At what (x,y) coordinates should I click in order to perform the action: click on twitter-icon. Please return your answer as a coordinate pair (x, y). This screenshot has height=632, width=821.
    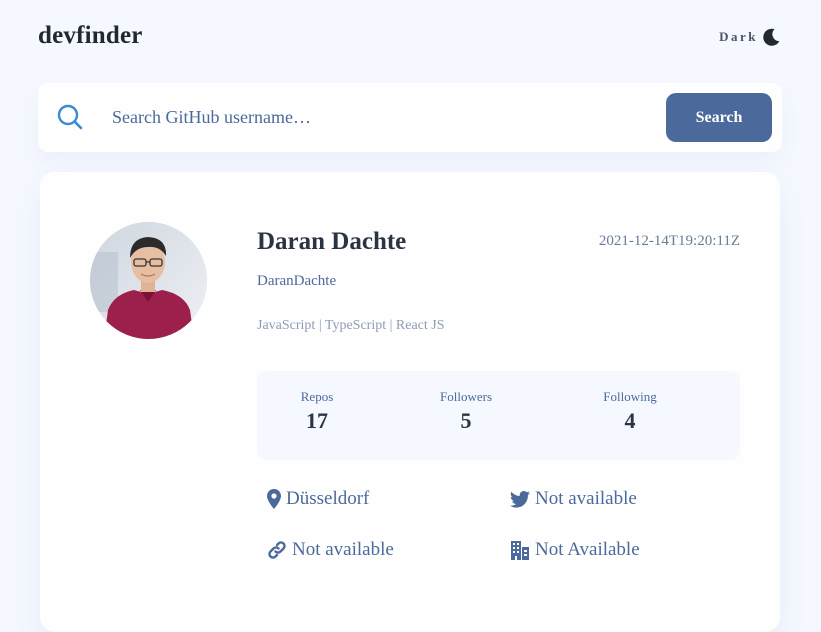
    Looking at the image, I should click on (520, 499).